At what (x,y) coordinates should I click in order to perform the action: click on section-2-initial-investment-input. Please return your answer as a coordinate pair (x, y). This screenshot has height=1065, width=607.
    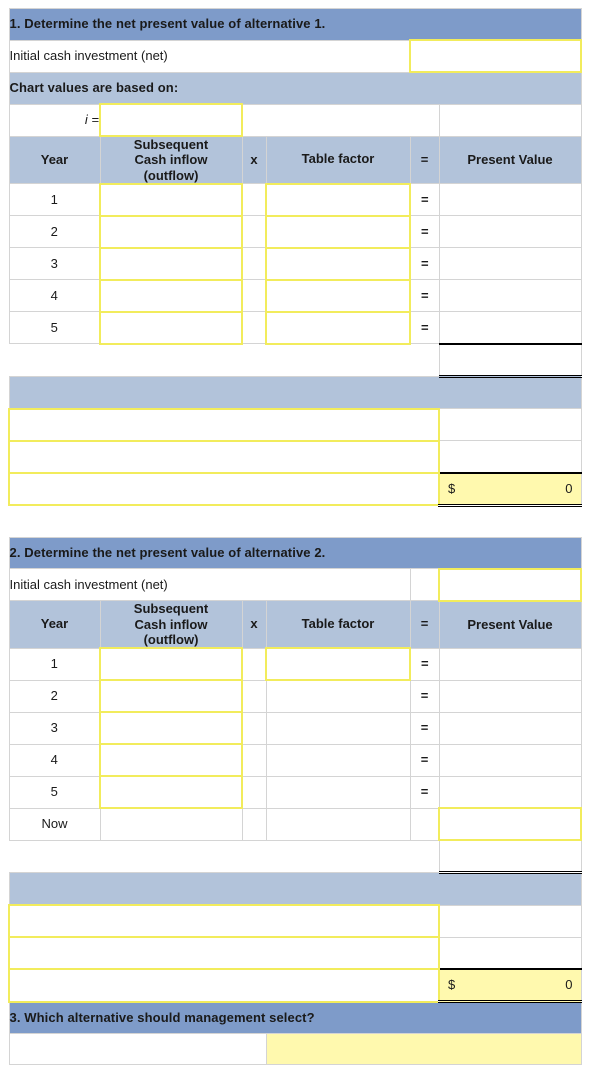
    Looking at the image, I should click on (510, 584).